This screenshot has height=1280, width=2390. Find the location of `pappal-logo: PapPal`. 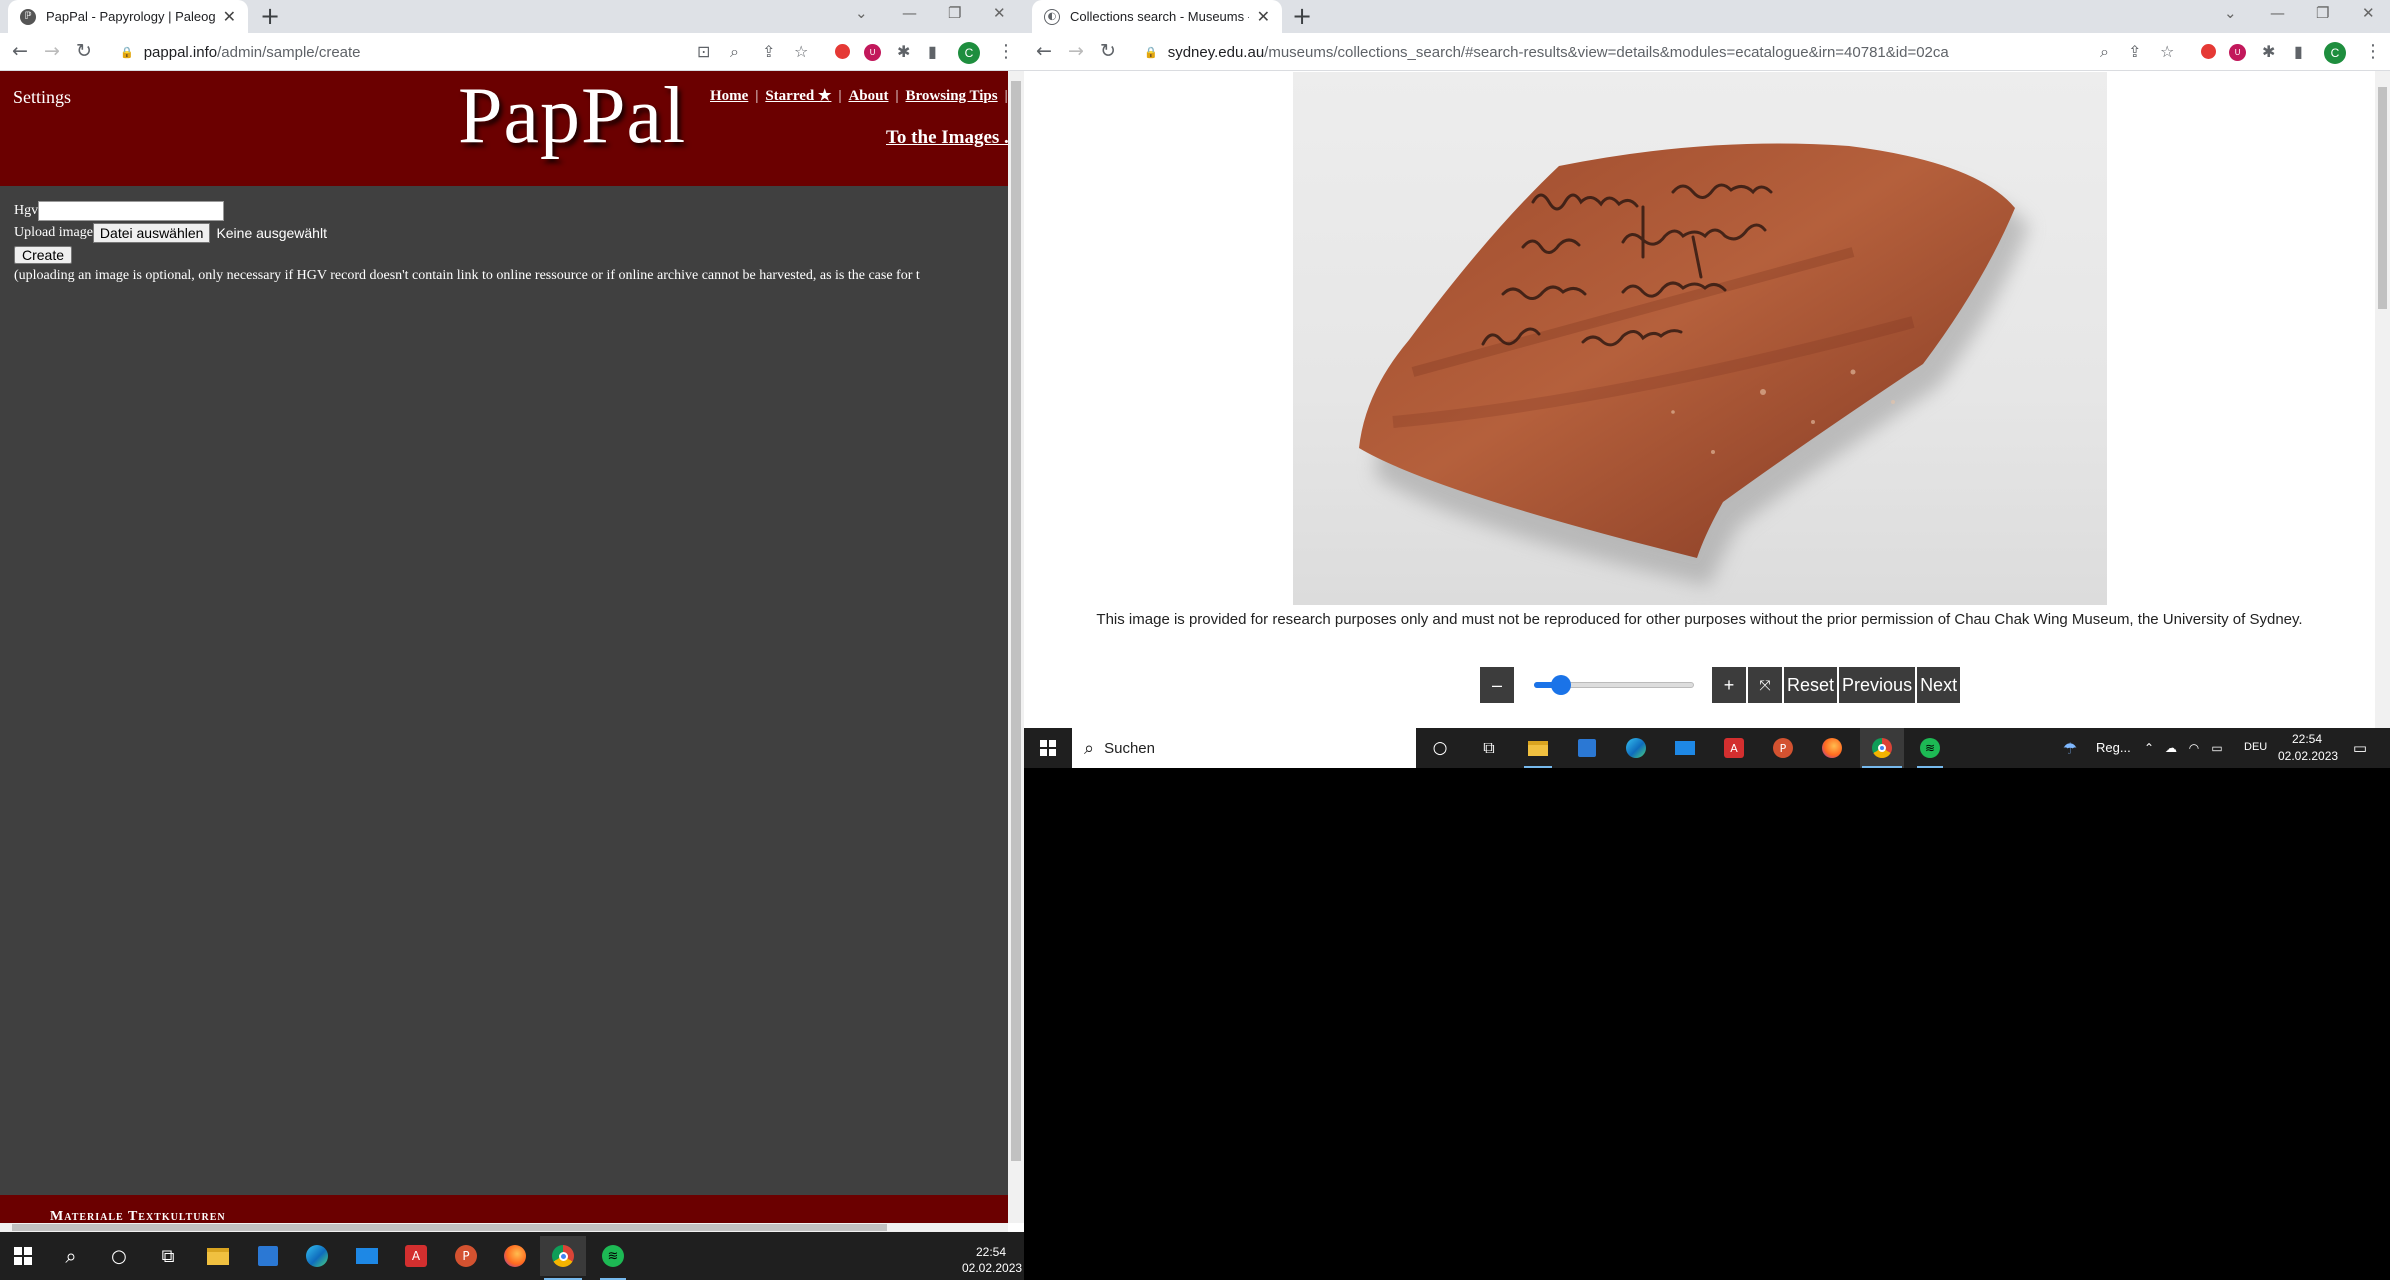

pappal-logo: PapPal is located at coordinates (572, 116).